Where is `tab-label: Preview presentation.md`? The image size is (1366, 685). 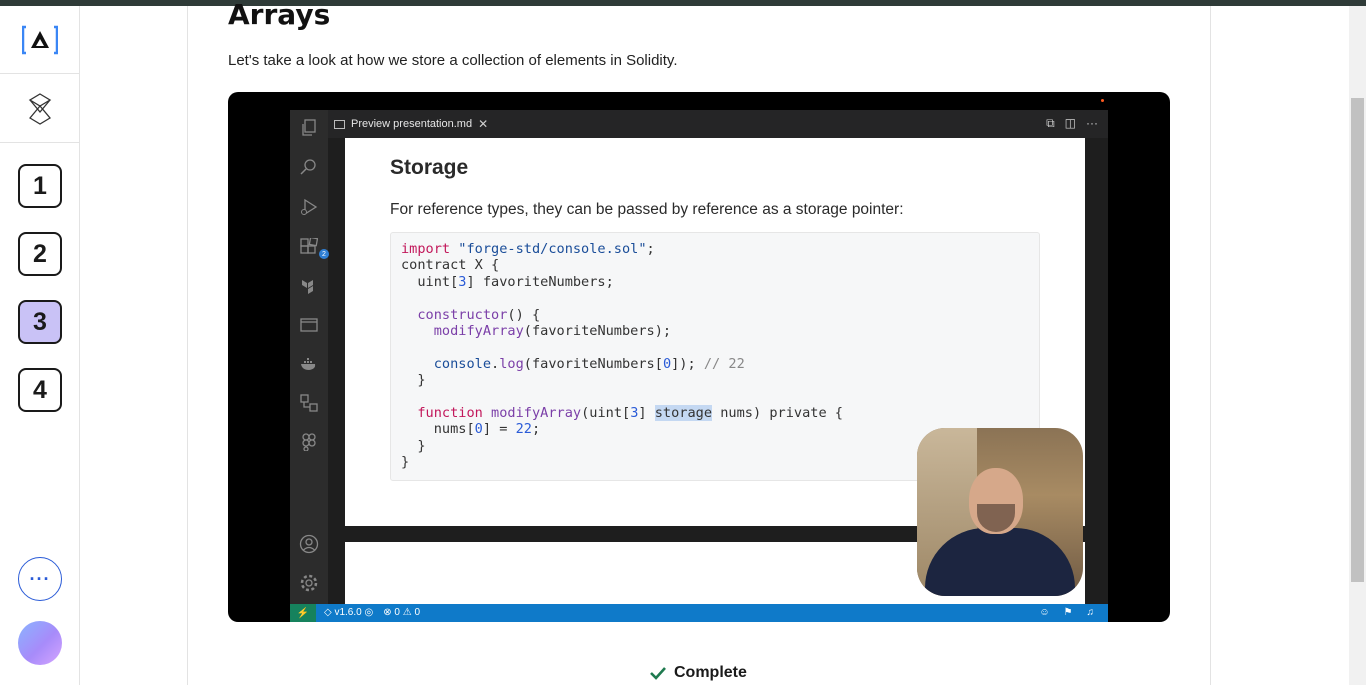
tab-label: Preview presentation.md is located at coordinates (412, 124).